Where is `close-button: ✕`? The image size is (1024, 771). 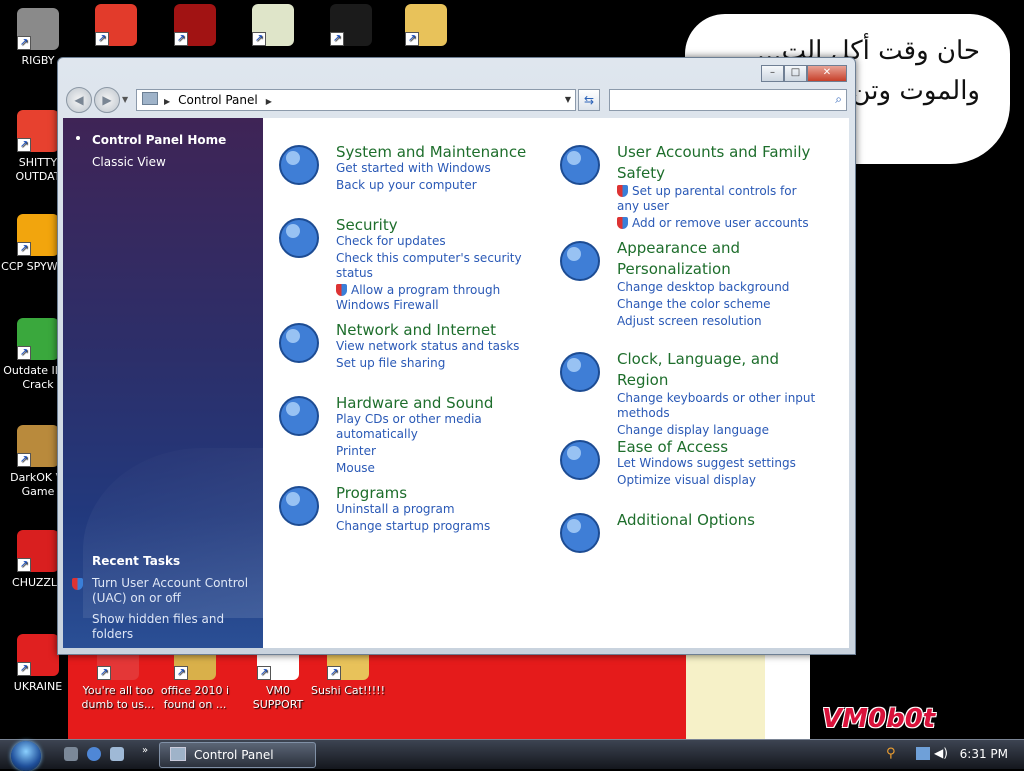
close-button: ✕ is located at coordinates (827, 73).